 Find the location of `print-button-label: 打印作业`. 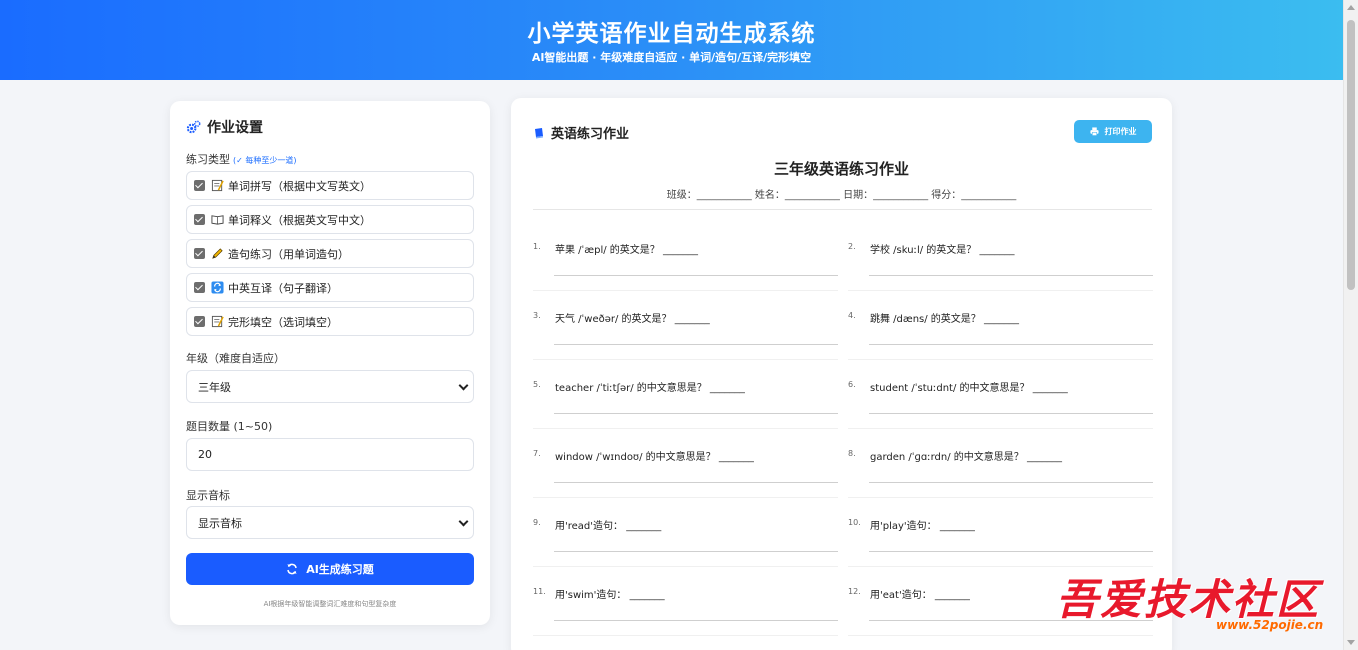

print-button-label: 打印作业 is located at coordinates (1120, 131).